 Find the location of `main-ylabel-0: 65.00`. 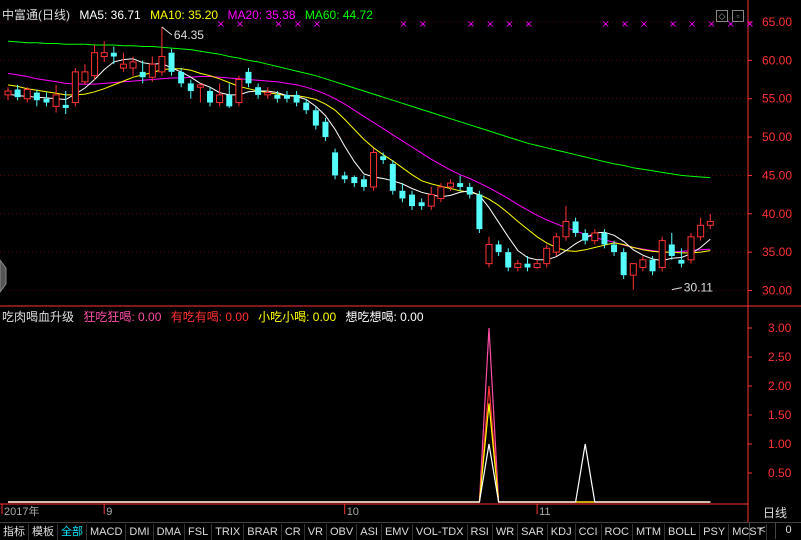

main-ylabel-0: 65.00 is located at coordinates (777, 22).